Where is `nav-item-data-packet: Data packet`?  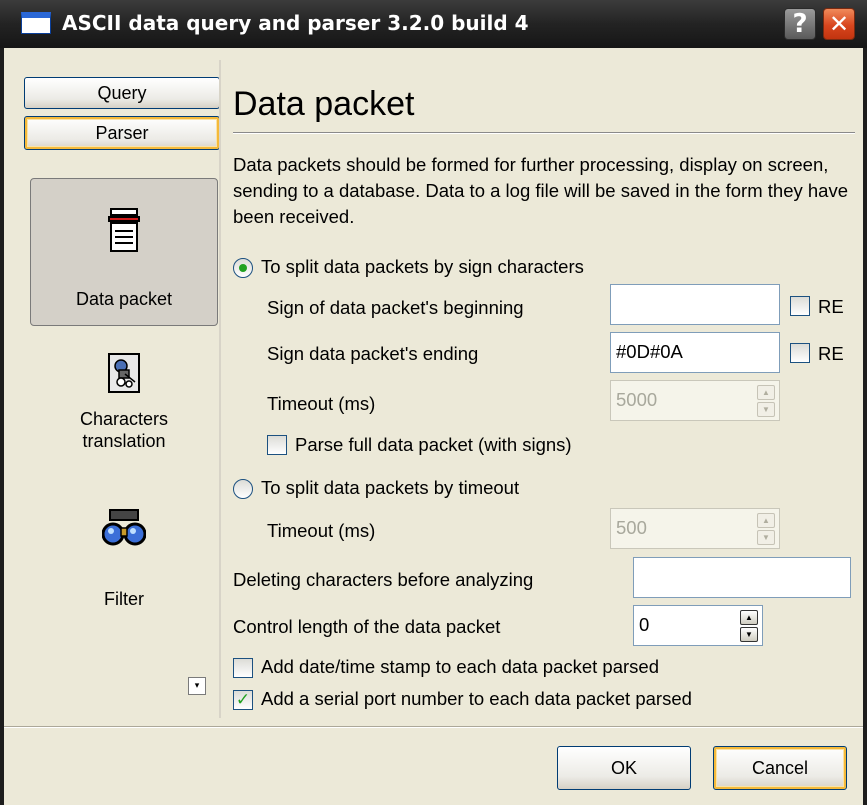
nav-item-data-packet: Data packet is located at coordinates (124, 252).